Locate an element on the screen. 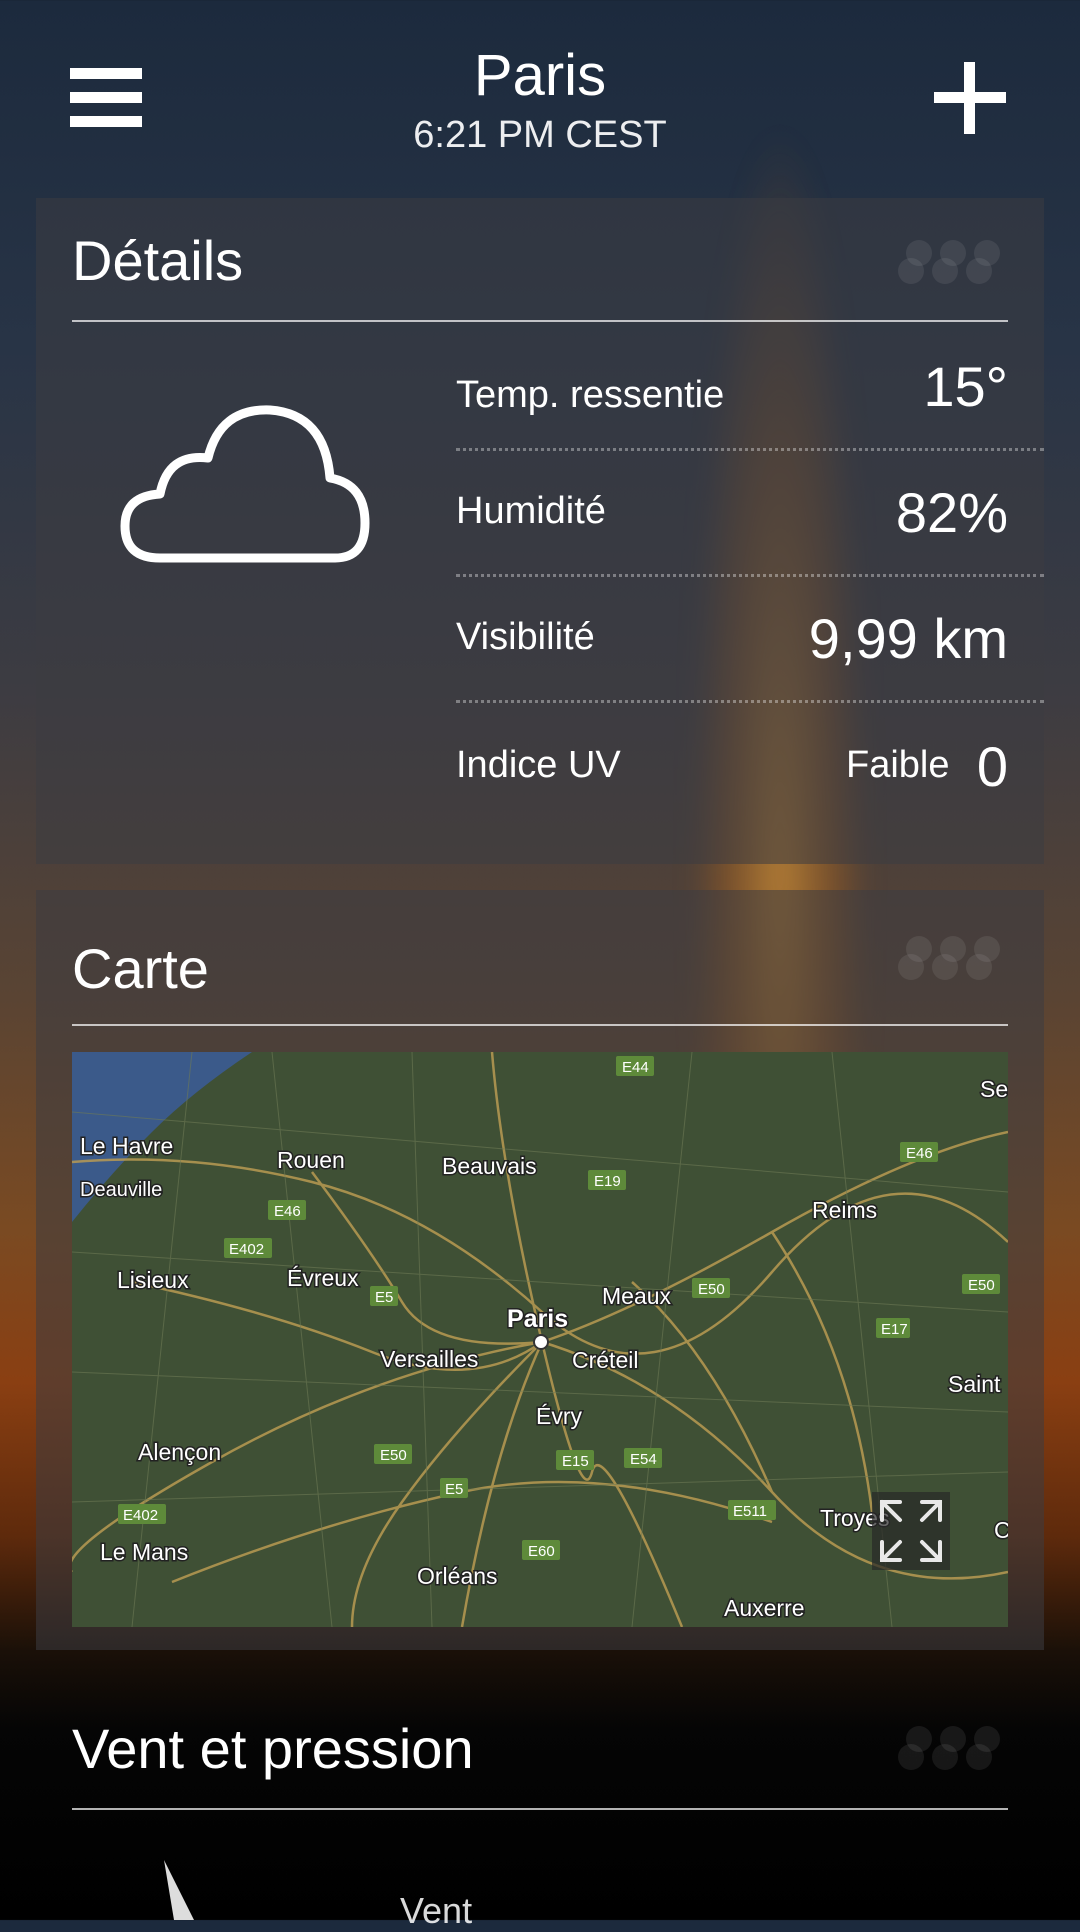 Image resolution: width=1080 pixels, height=1932 pixels. humidity-value: 82% is located at coordinates (951, 512).